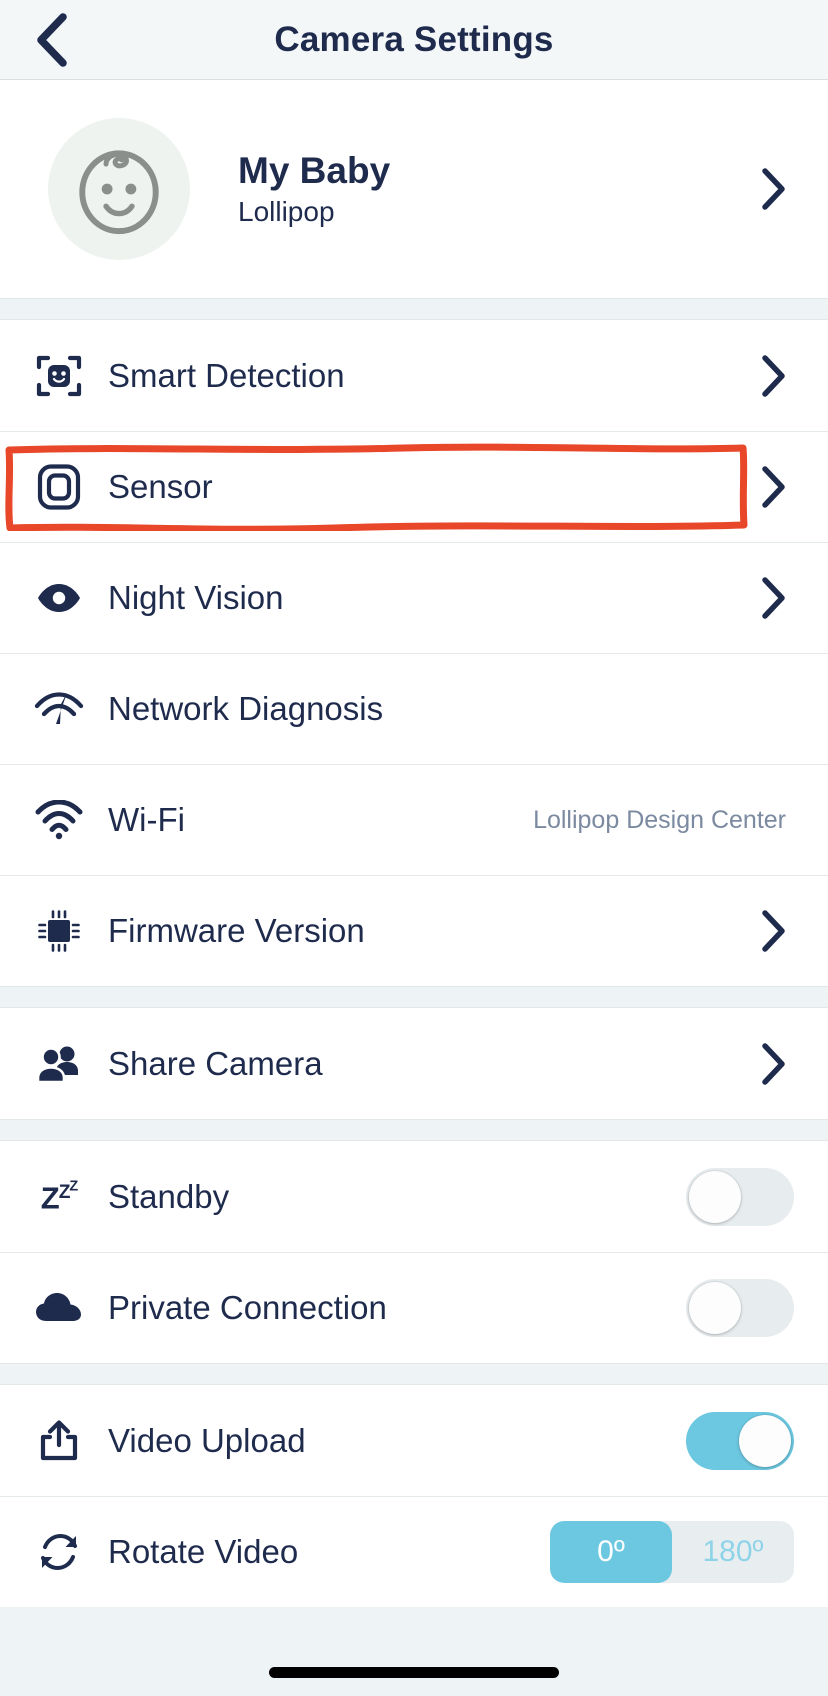  Describe the element at coordinates (59, 1552) in the screenshot. I see `rotate-icon` at that location.